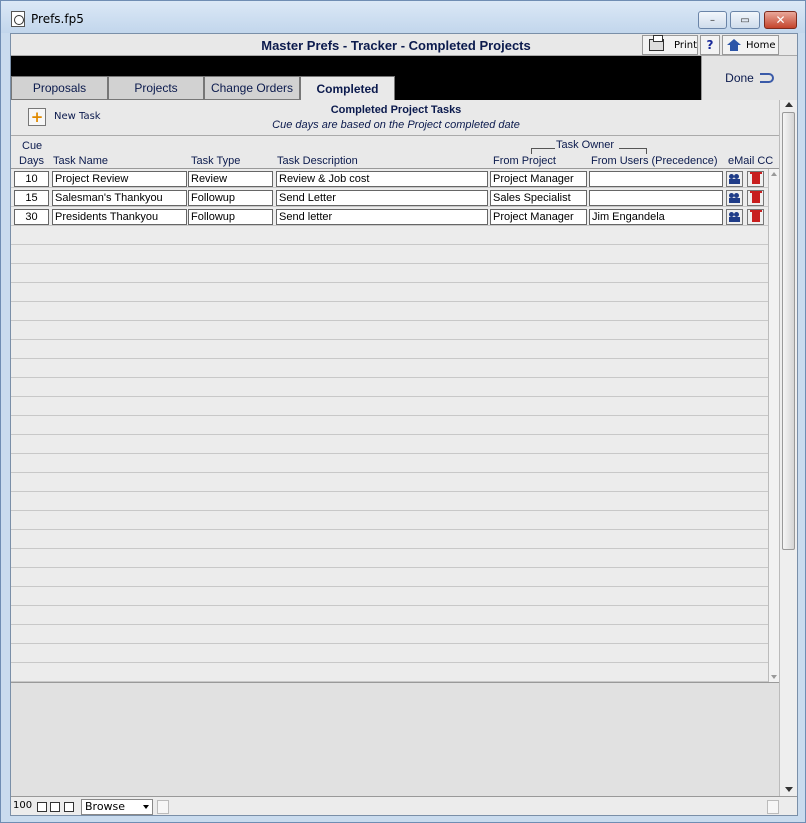 Image resolution: width=806 pixels, height=823 pixels. I want to click on task-type-field: Review, so click(230, 179).